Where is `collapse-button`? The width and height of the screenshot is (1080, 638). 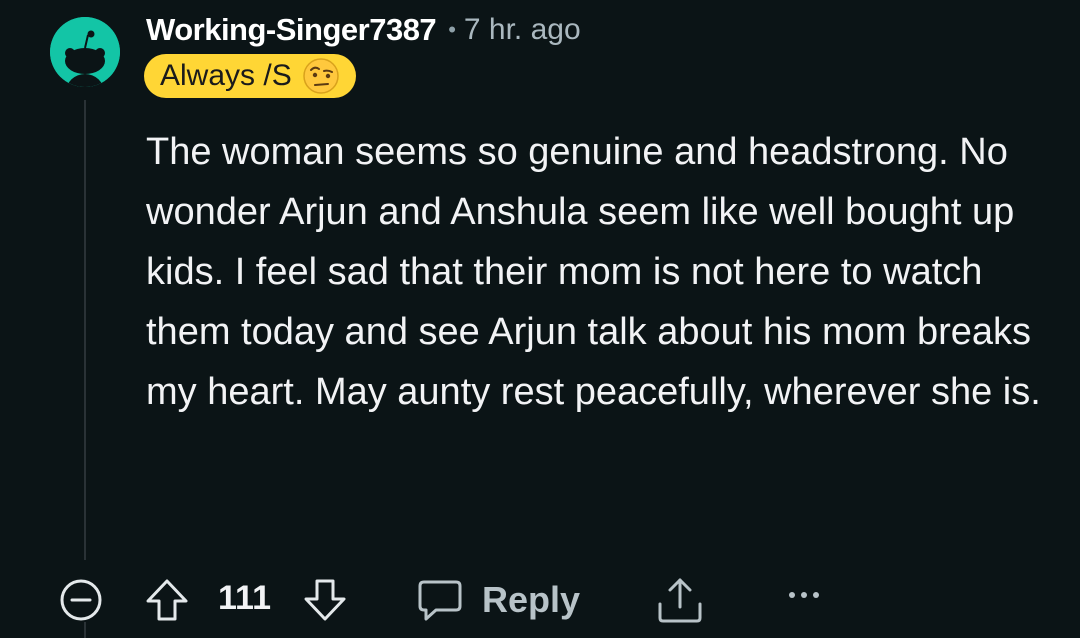
collapse-button is located at coordinates (81, 600).